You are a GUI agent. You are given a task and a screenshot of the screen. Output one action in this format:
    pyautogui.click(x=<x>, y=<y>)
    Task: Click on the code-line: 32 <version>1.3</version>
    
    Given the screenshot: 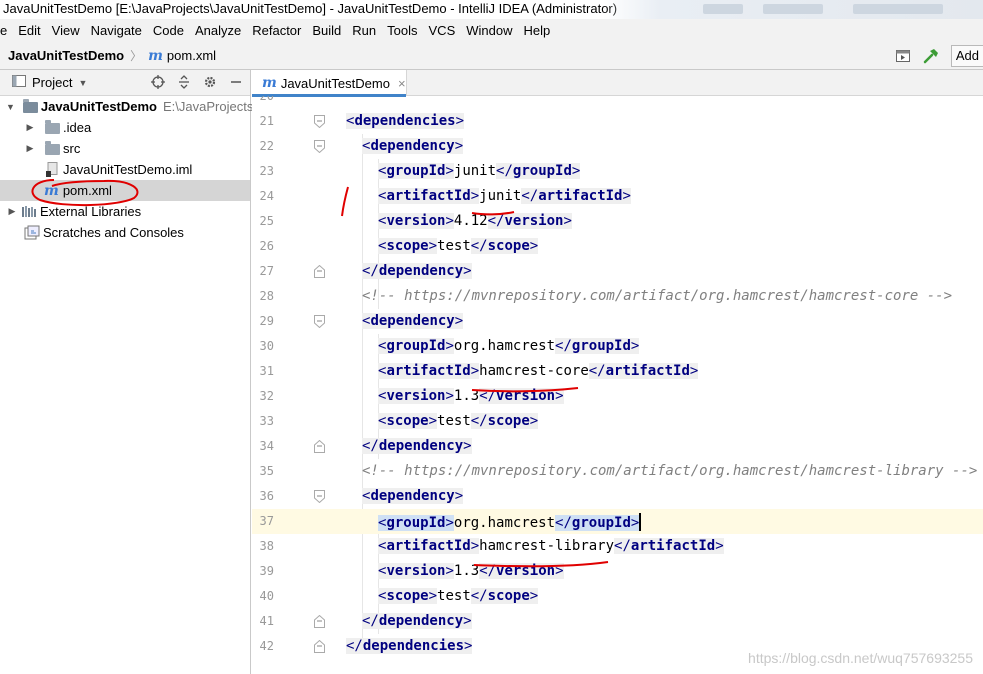 What is the action you would take?
    pyautogui.click(x=617, y=396)
    